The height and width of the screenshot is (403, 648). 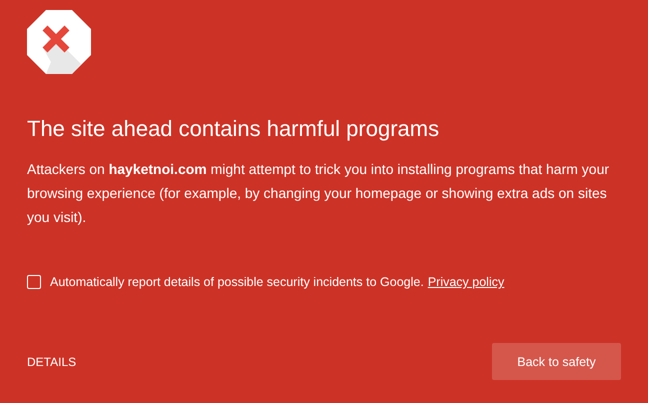 I want to click on error-icon, so click(x=59, y=42).